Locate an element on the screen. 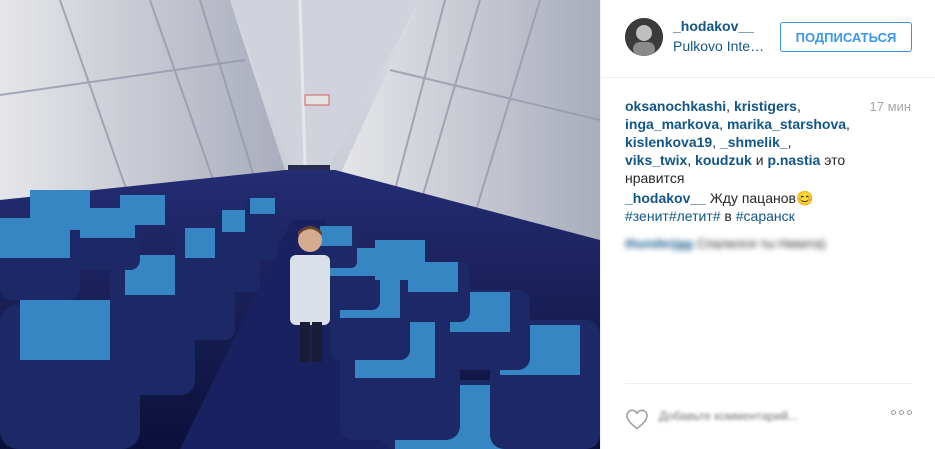 This screenshot has width=935, height=449. like-user: marika_starshova is located at coordinates (786, 124).